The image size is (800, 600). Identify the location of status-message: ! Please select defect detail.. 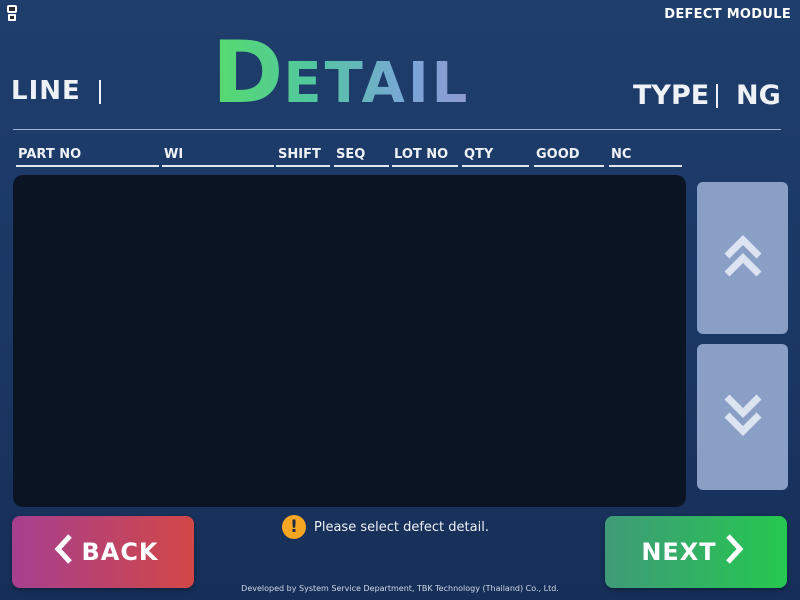
(385, 527).